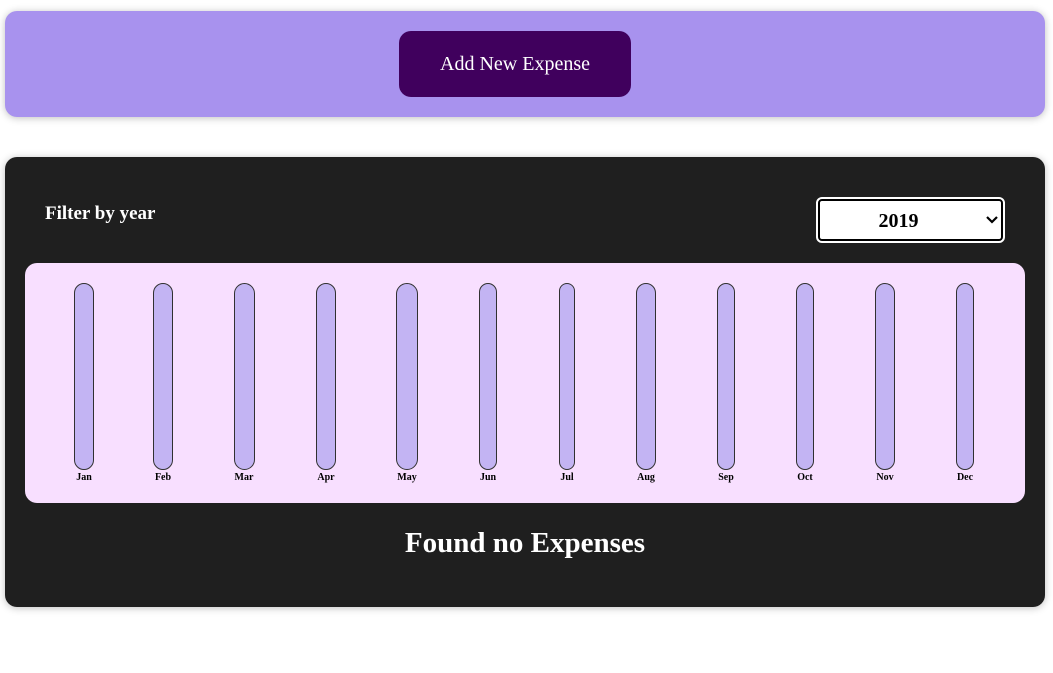 The height and width of the screenshot is (673, 1053). I want to click on no-expenses-message: Found no Expenses, so click(525, 543).